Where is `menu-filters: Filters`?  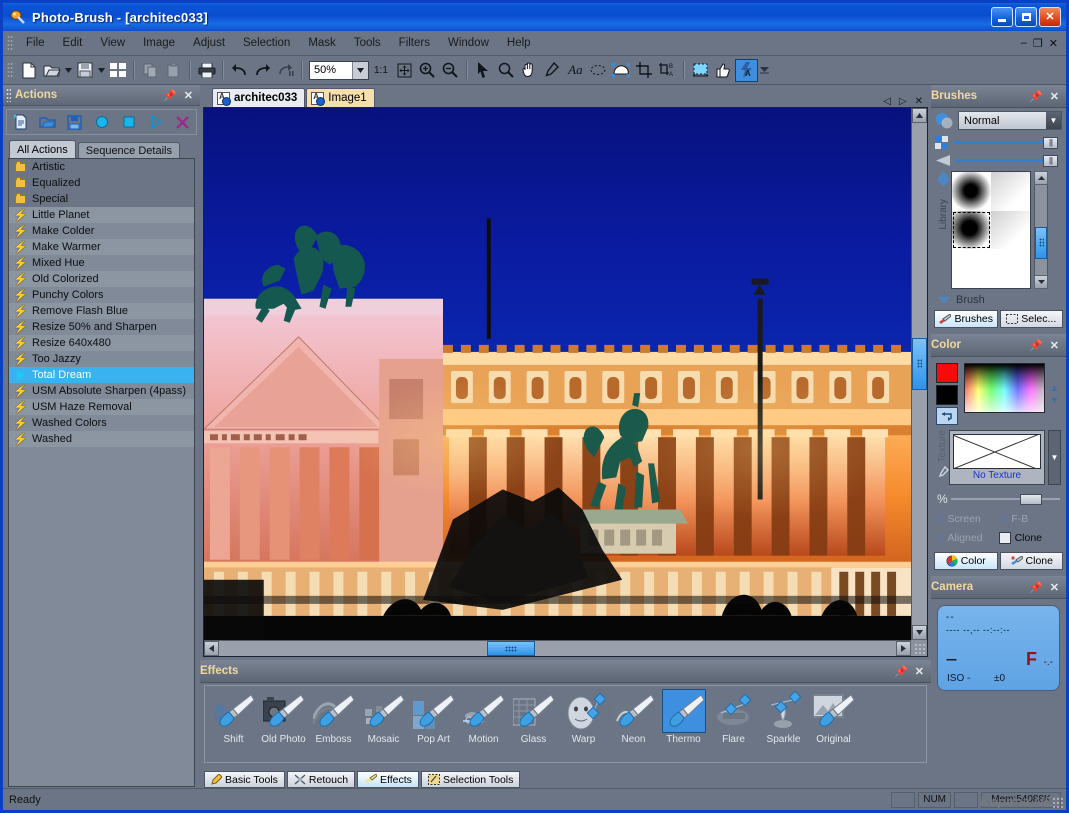
menu-filters: Filters is located at coordinates (414, 43).